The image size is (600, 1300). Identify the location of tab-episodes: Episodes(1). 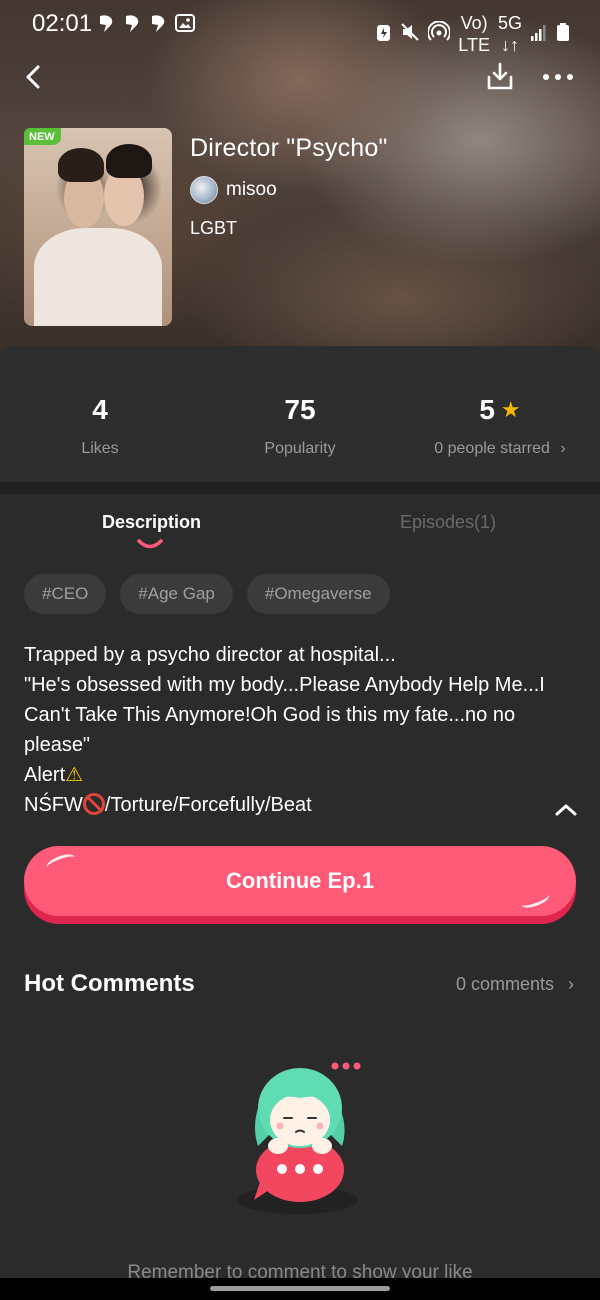
(448, 522).